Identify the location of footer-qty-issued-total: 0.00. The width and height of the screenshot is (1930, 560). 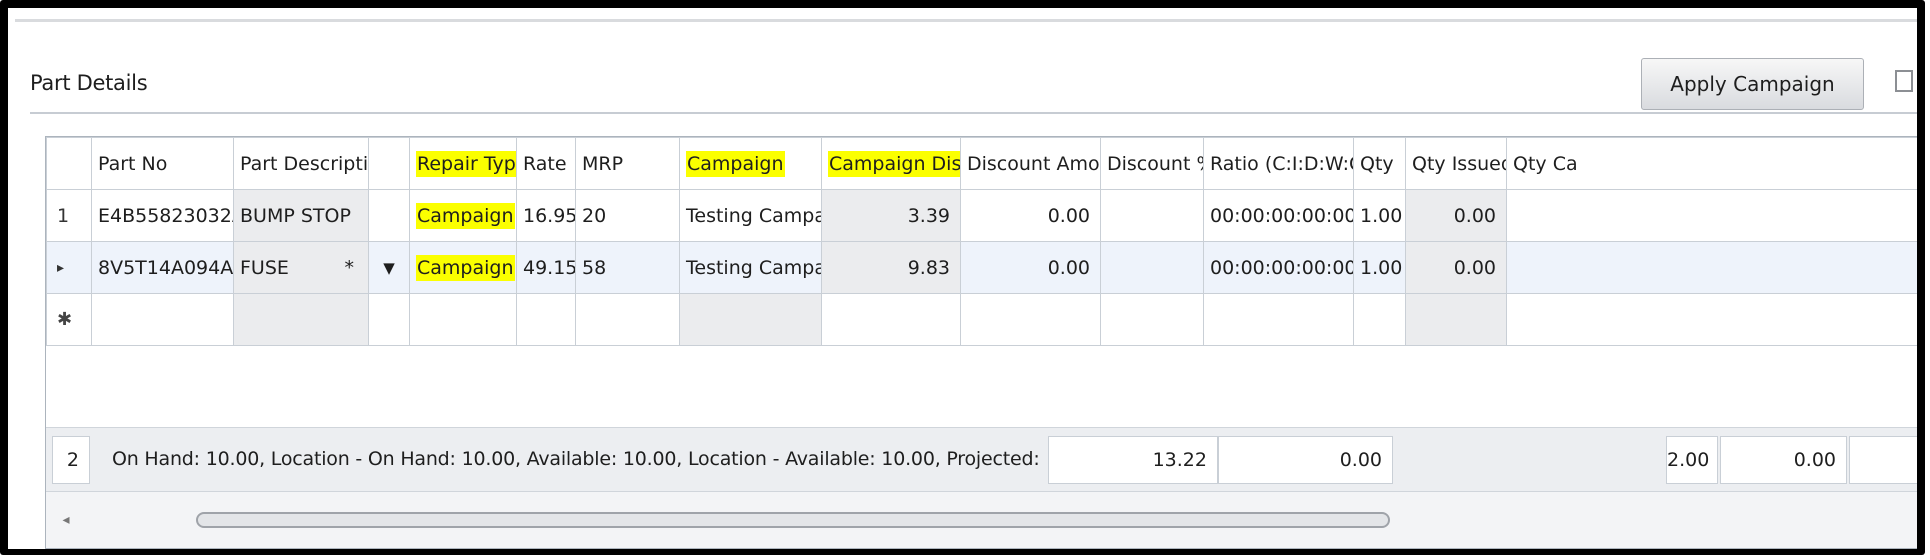
(1783, 460).